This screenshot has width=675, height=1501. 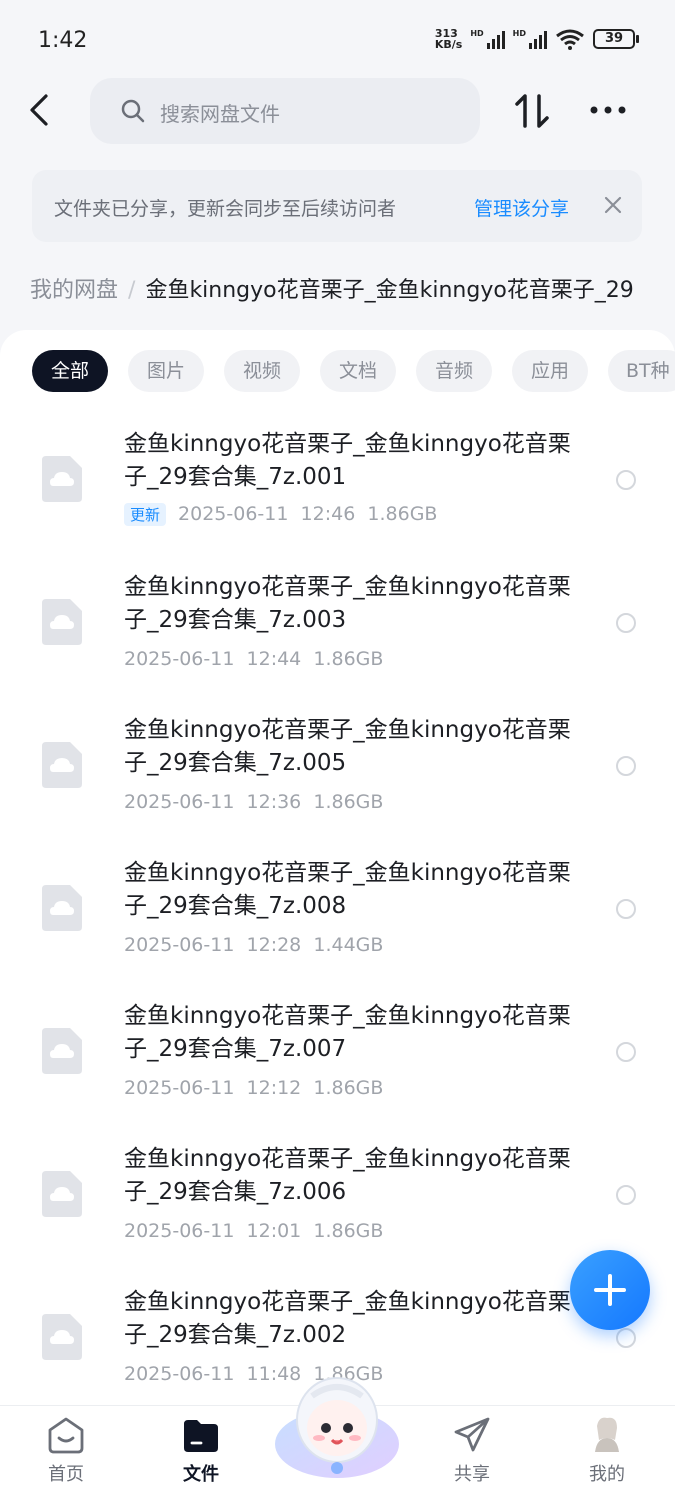 I want to click on status-bar: 1:42 313 KB/s HD HD 39, so click(x=337, y=40).